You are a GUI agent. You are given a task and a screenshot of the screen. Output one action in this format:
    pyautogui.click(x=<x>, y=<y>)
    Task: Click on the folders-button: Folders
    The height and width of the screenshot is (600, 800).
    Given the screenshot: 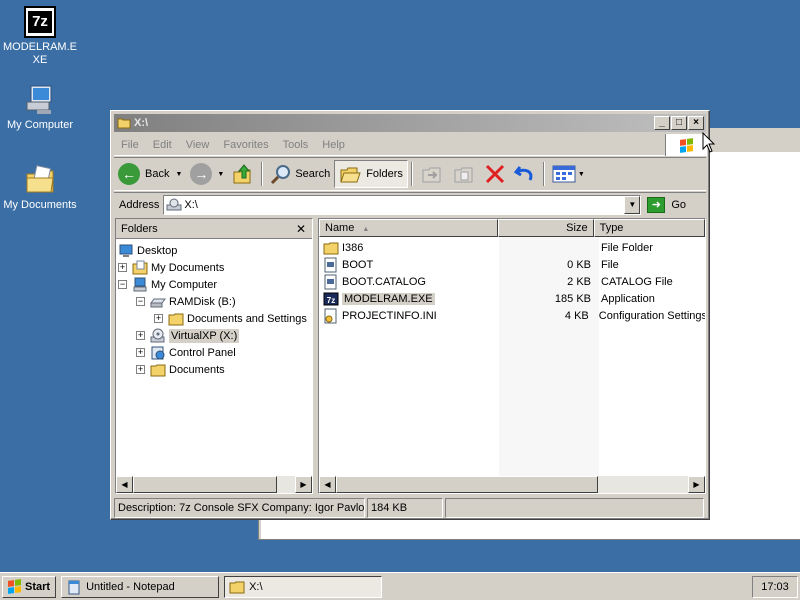 What is the action you would take?
    pyautogui.click(x=371, y=174)
    